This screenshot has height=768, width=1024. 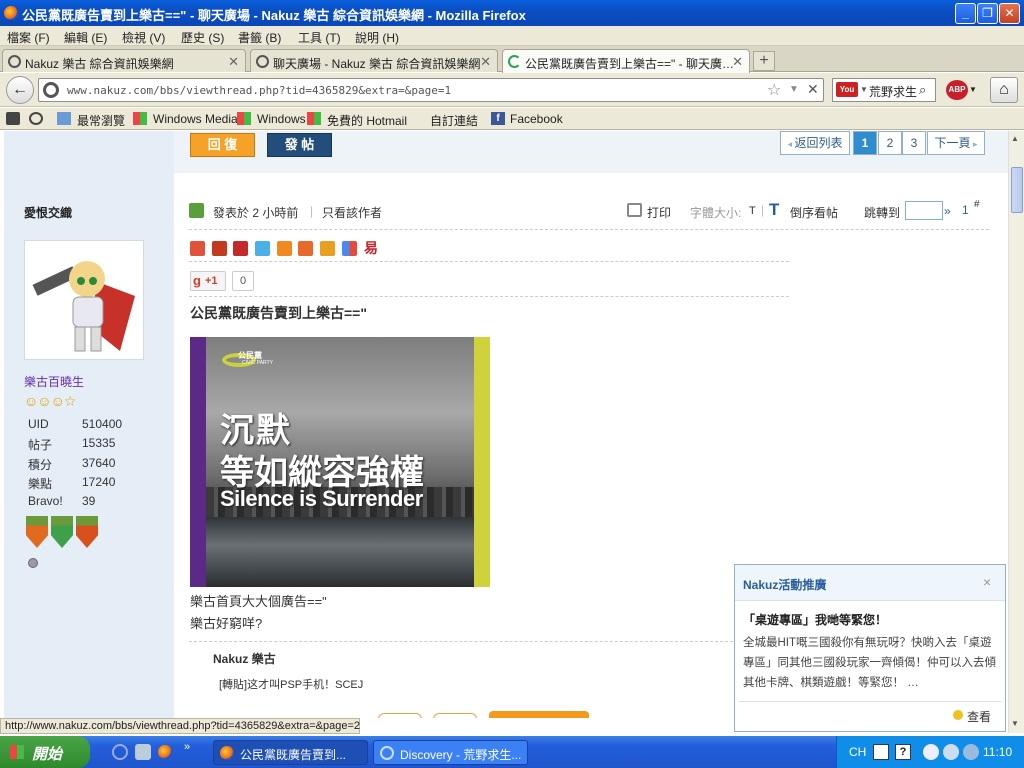 I want to click on new-tab-button: +, so click(x=764, y=61).